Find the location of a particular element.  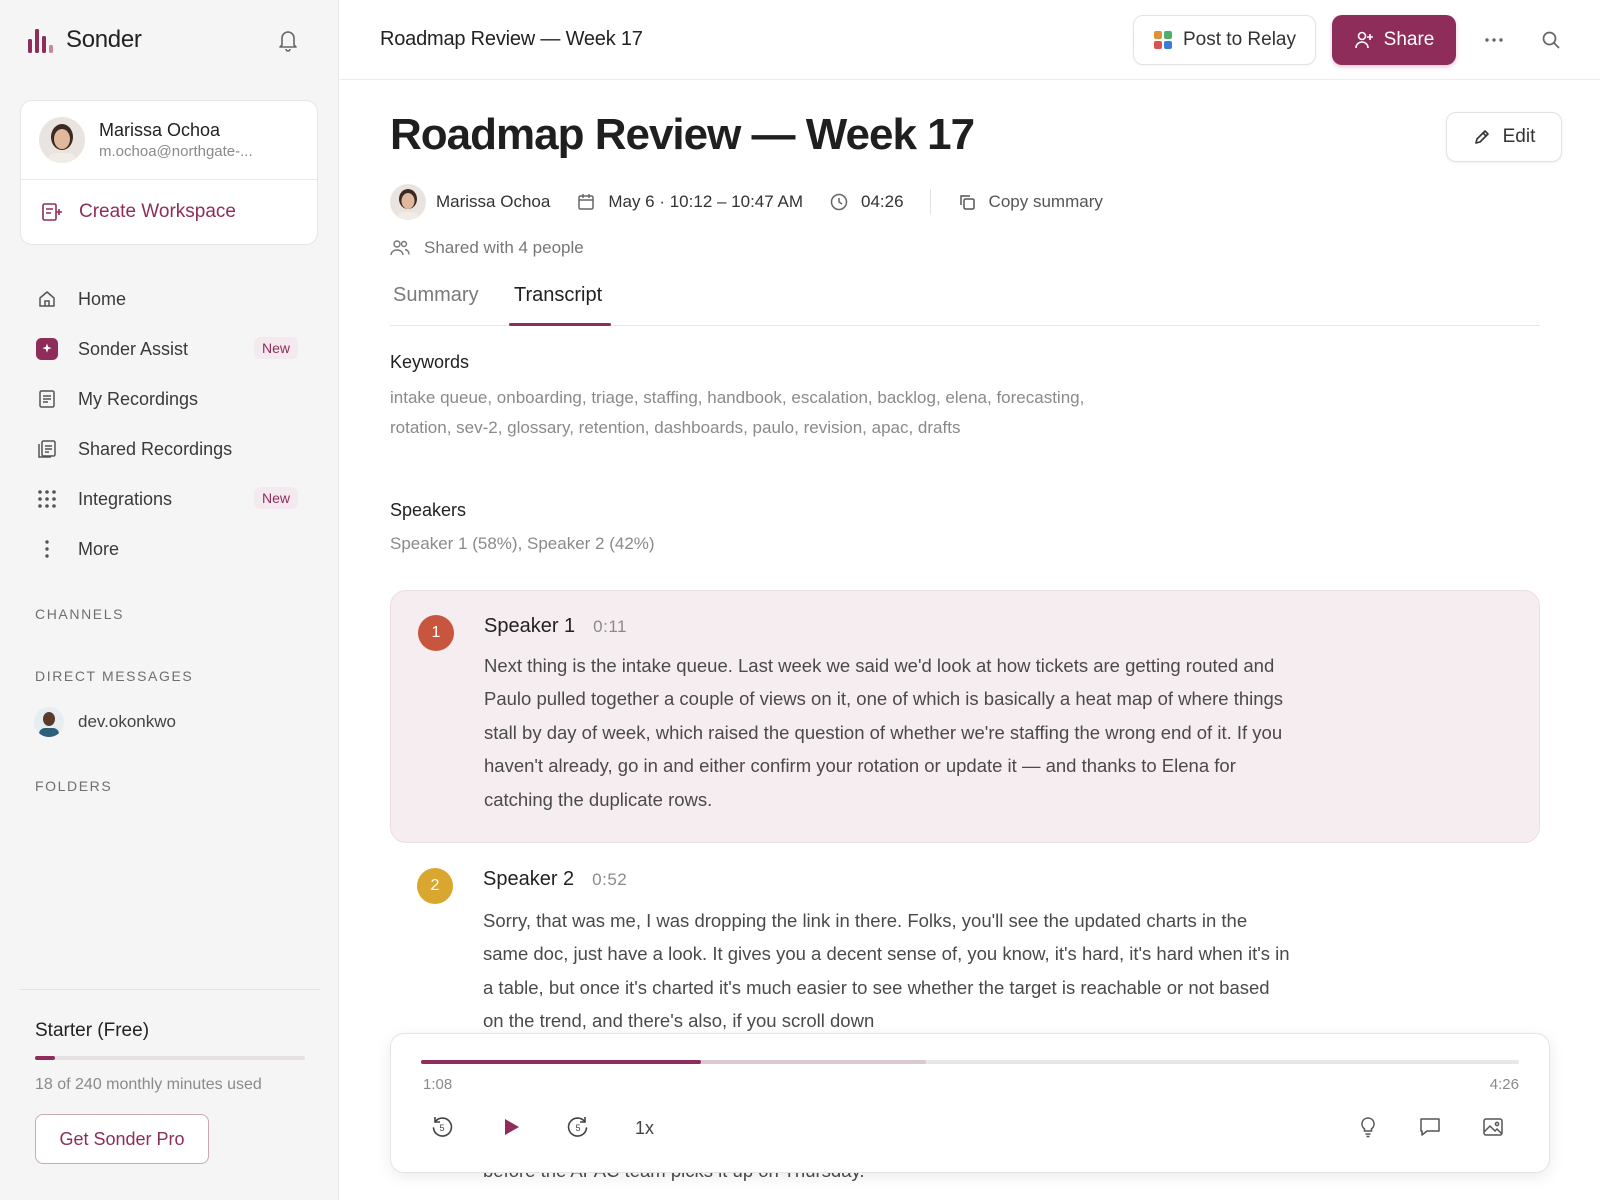

create-workspace-button: Create Workspace is located at coordinates (169, 212).